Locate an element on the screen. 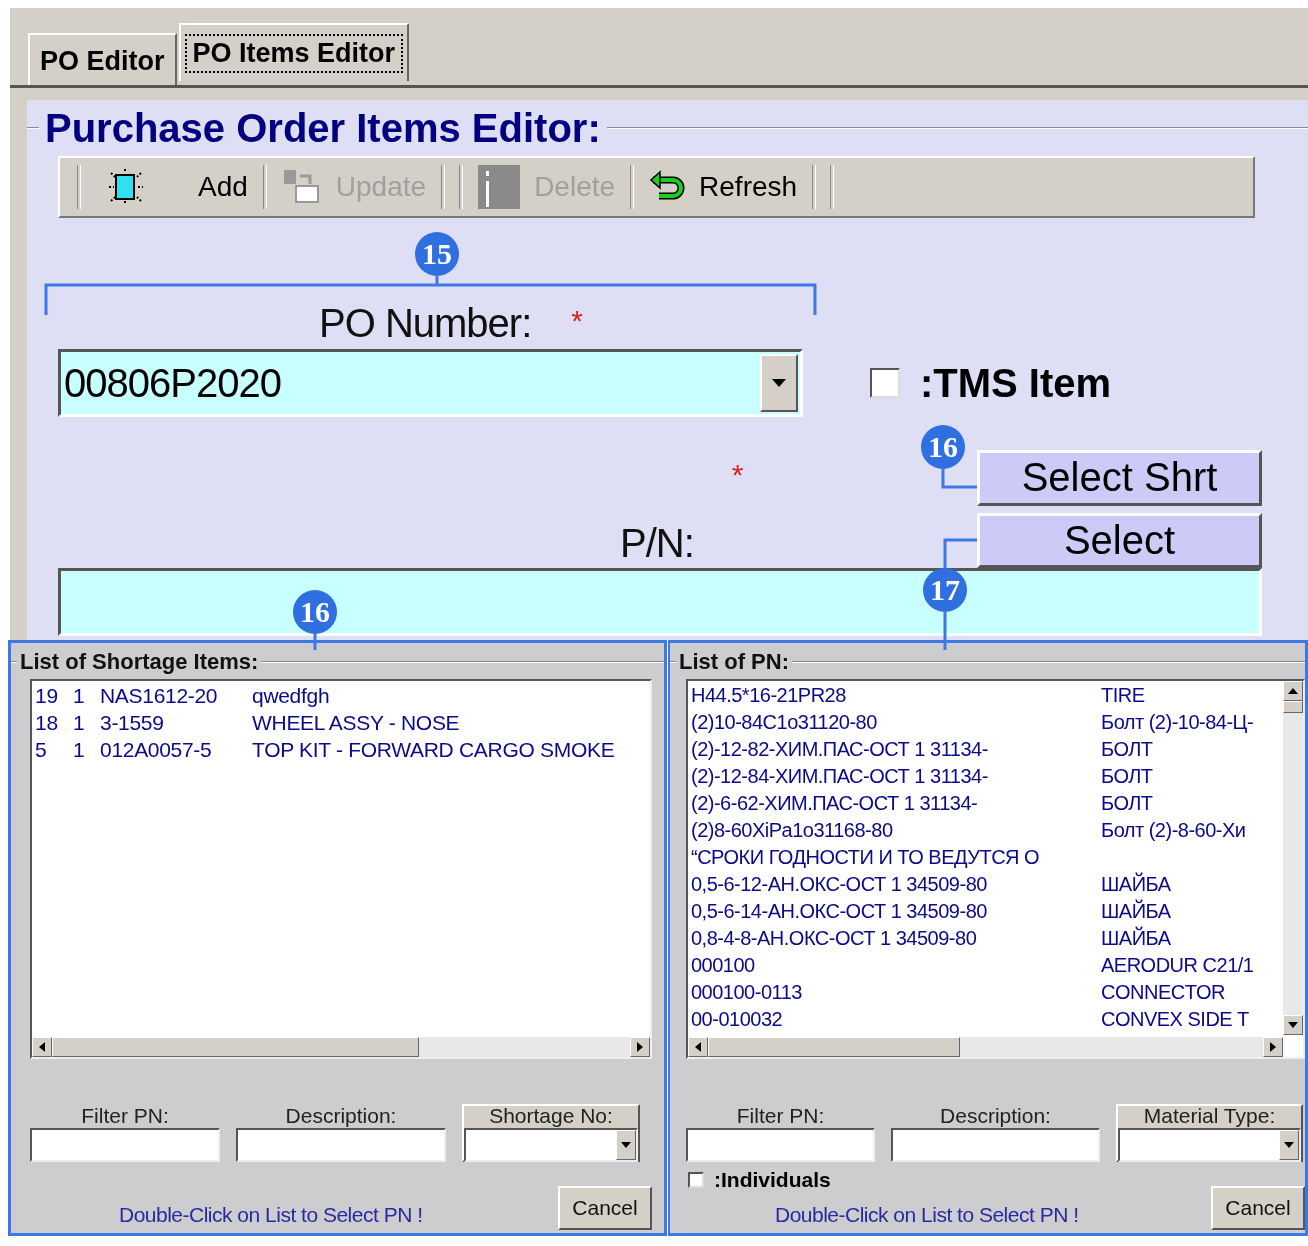  panel-title: List of Shortage Items: is located at coordinates (139, 662).